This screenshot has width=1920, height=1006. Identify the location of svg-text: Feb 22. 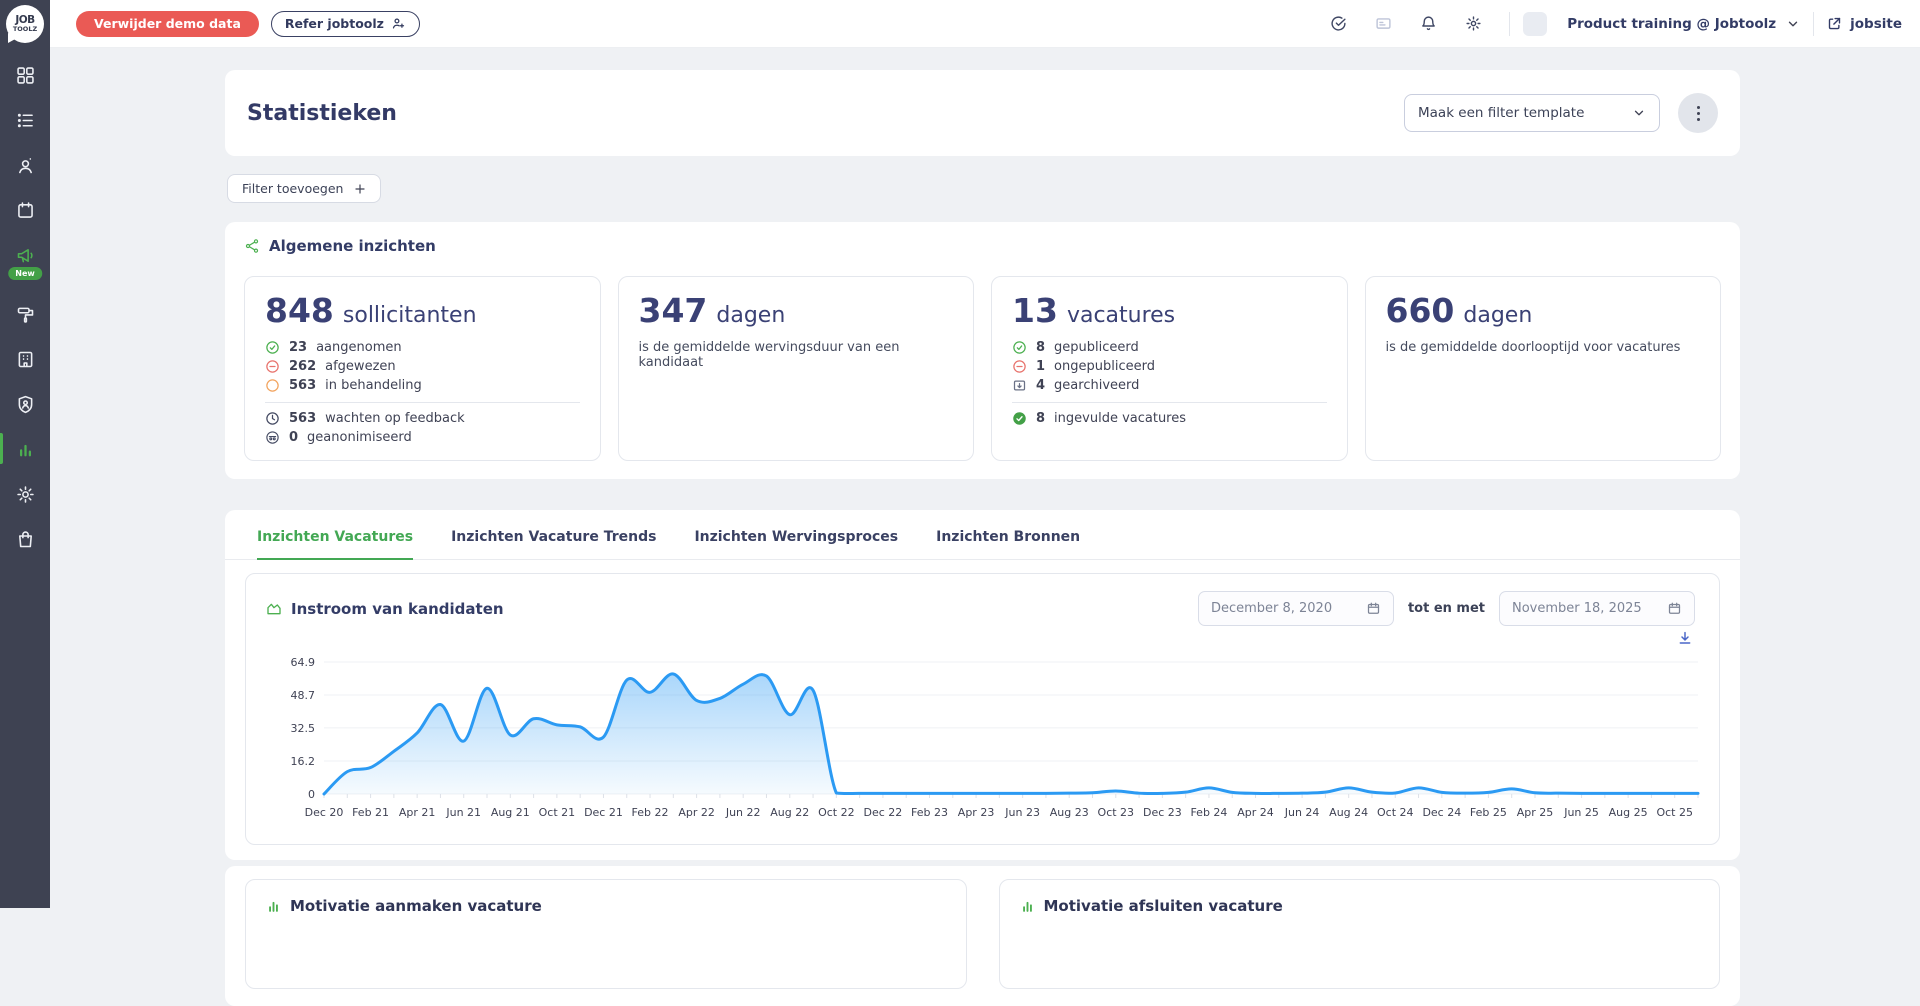
(650, 812).